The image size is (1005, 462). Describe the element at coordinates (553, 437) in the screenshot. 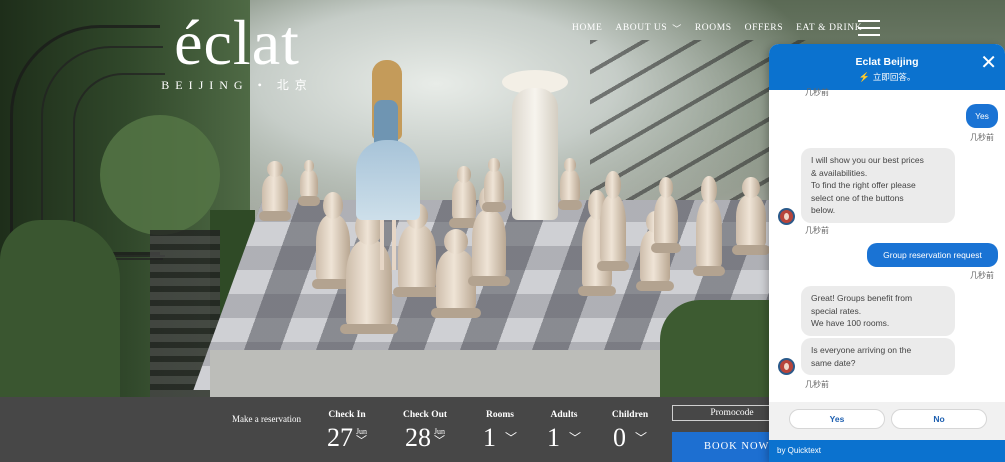

I see `adults-value: 1` at that location.